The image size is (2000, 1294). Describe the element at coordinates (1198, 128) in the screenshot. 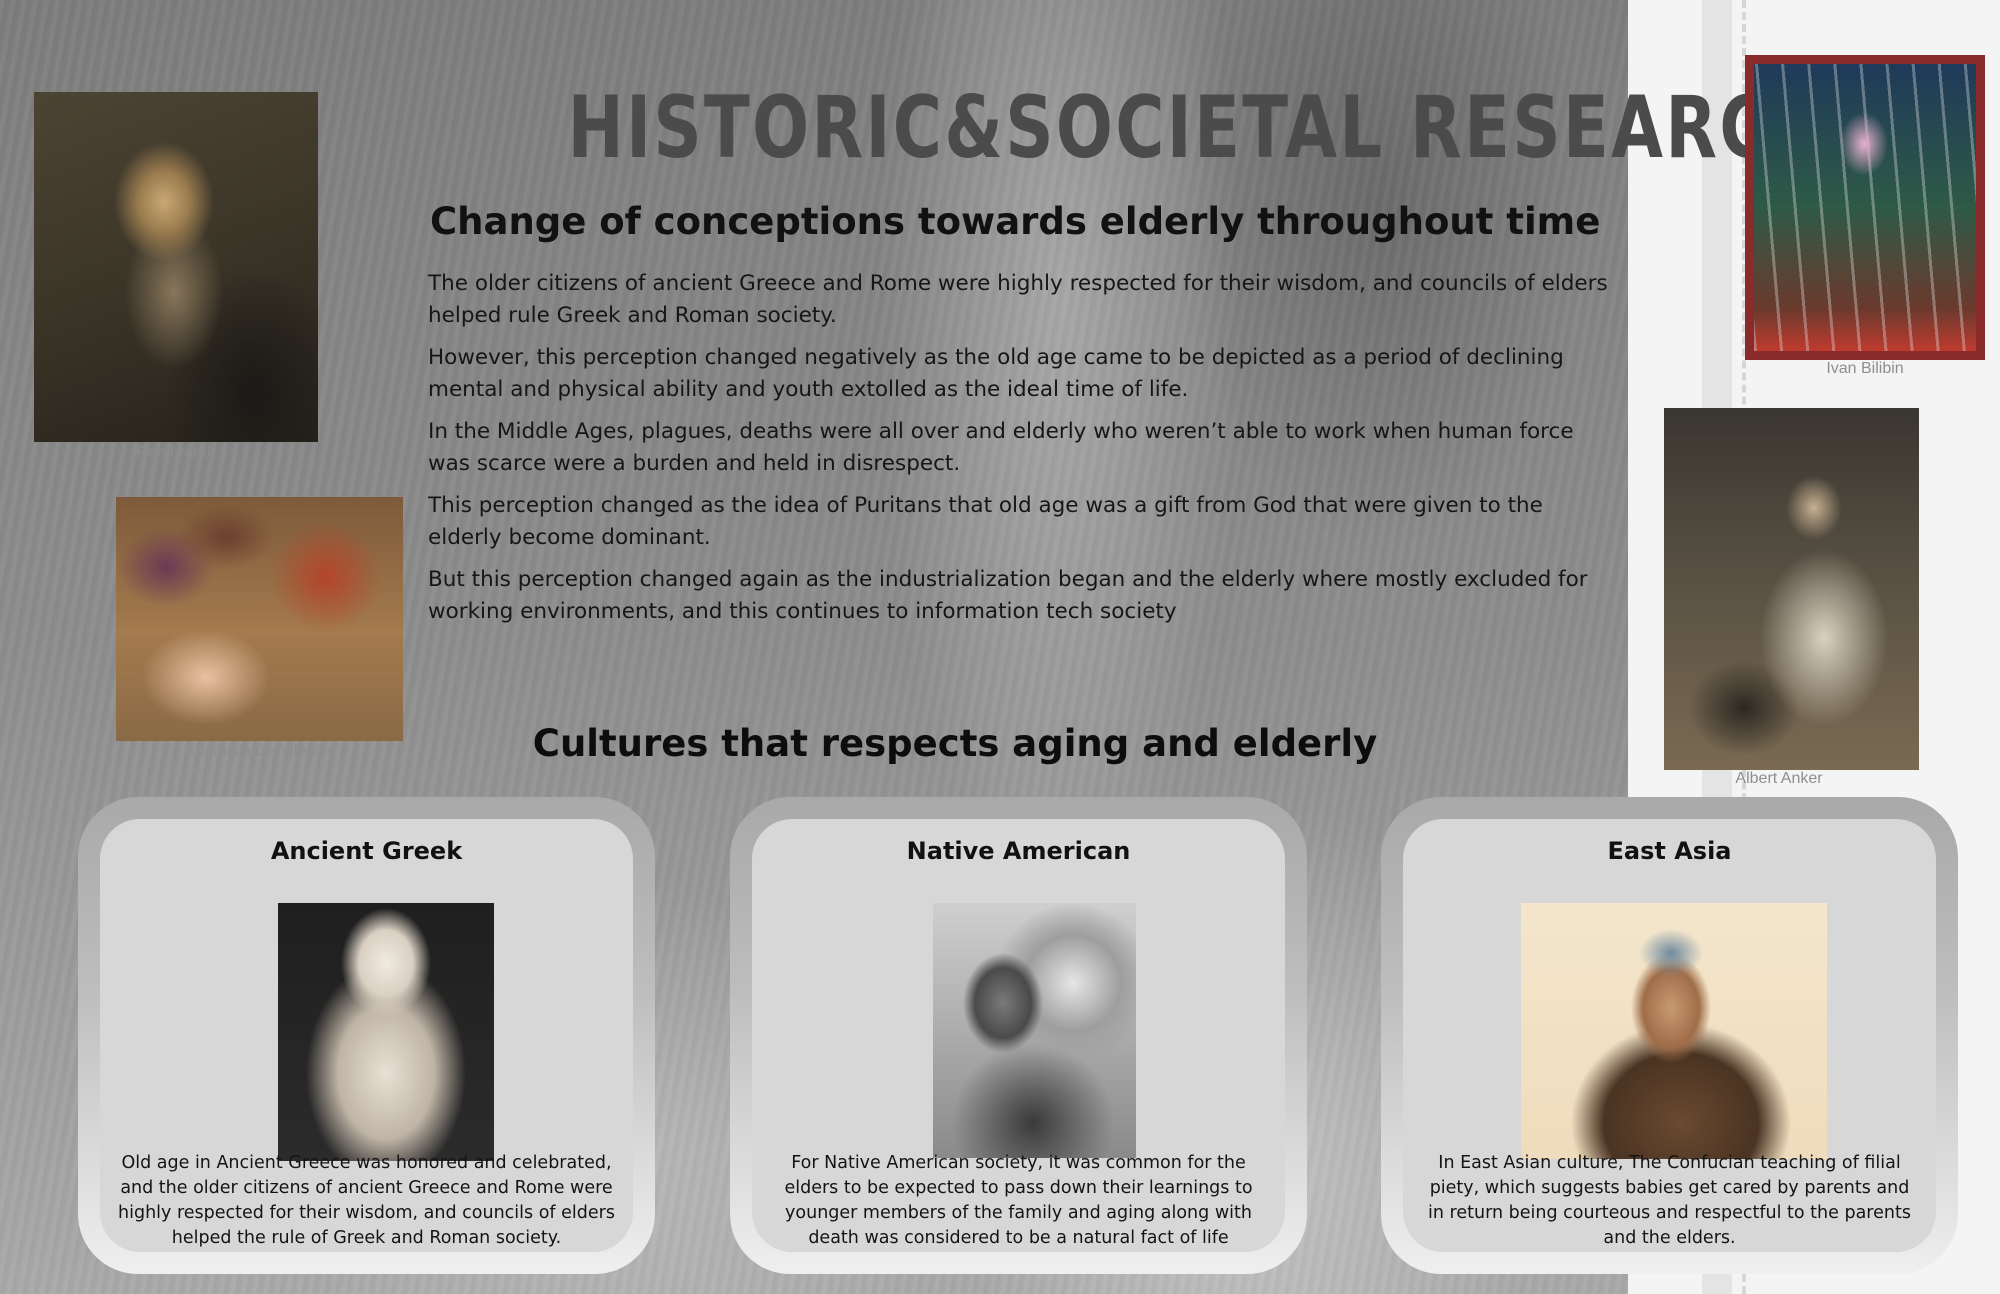

I see `page-title: HISTORIC&SOCIETAL RESEARCH` at that location.